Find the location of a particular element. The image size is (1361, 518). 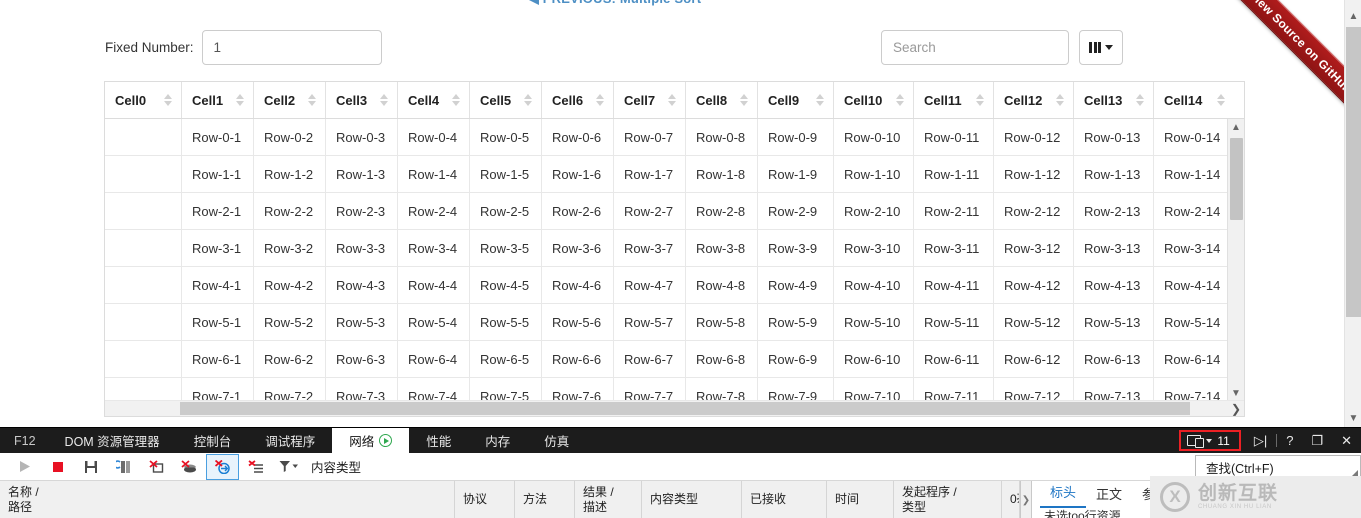

column-header-cell3: Cell3 is located at coordinates (362, 100).